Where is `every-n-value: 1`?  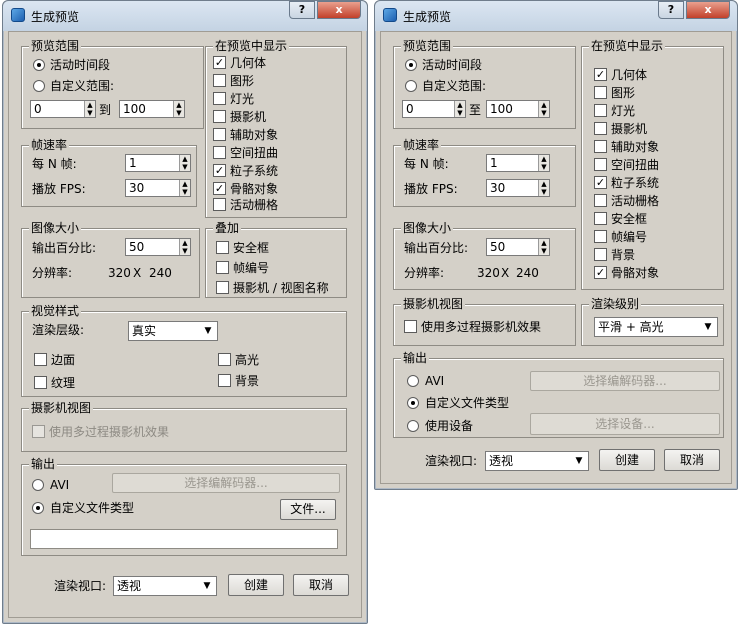
every-n-value: 1 is located at coordinates (494, 163).